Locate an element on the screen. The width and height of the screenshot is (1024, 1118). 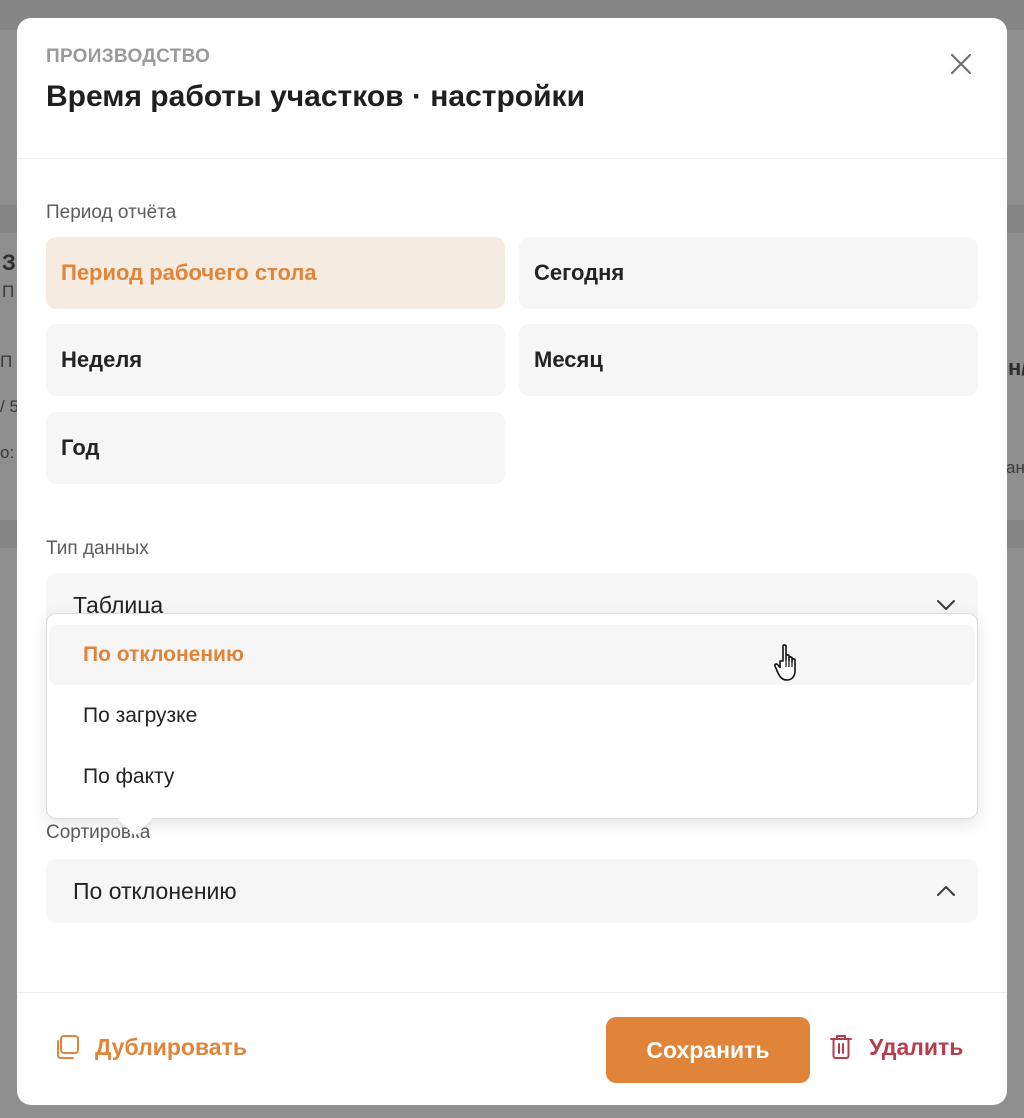
trash-icon is located at coordinates (841, 1047).